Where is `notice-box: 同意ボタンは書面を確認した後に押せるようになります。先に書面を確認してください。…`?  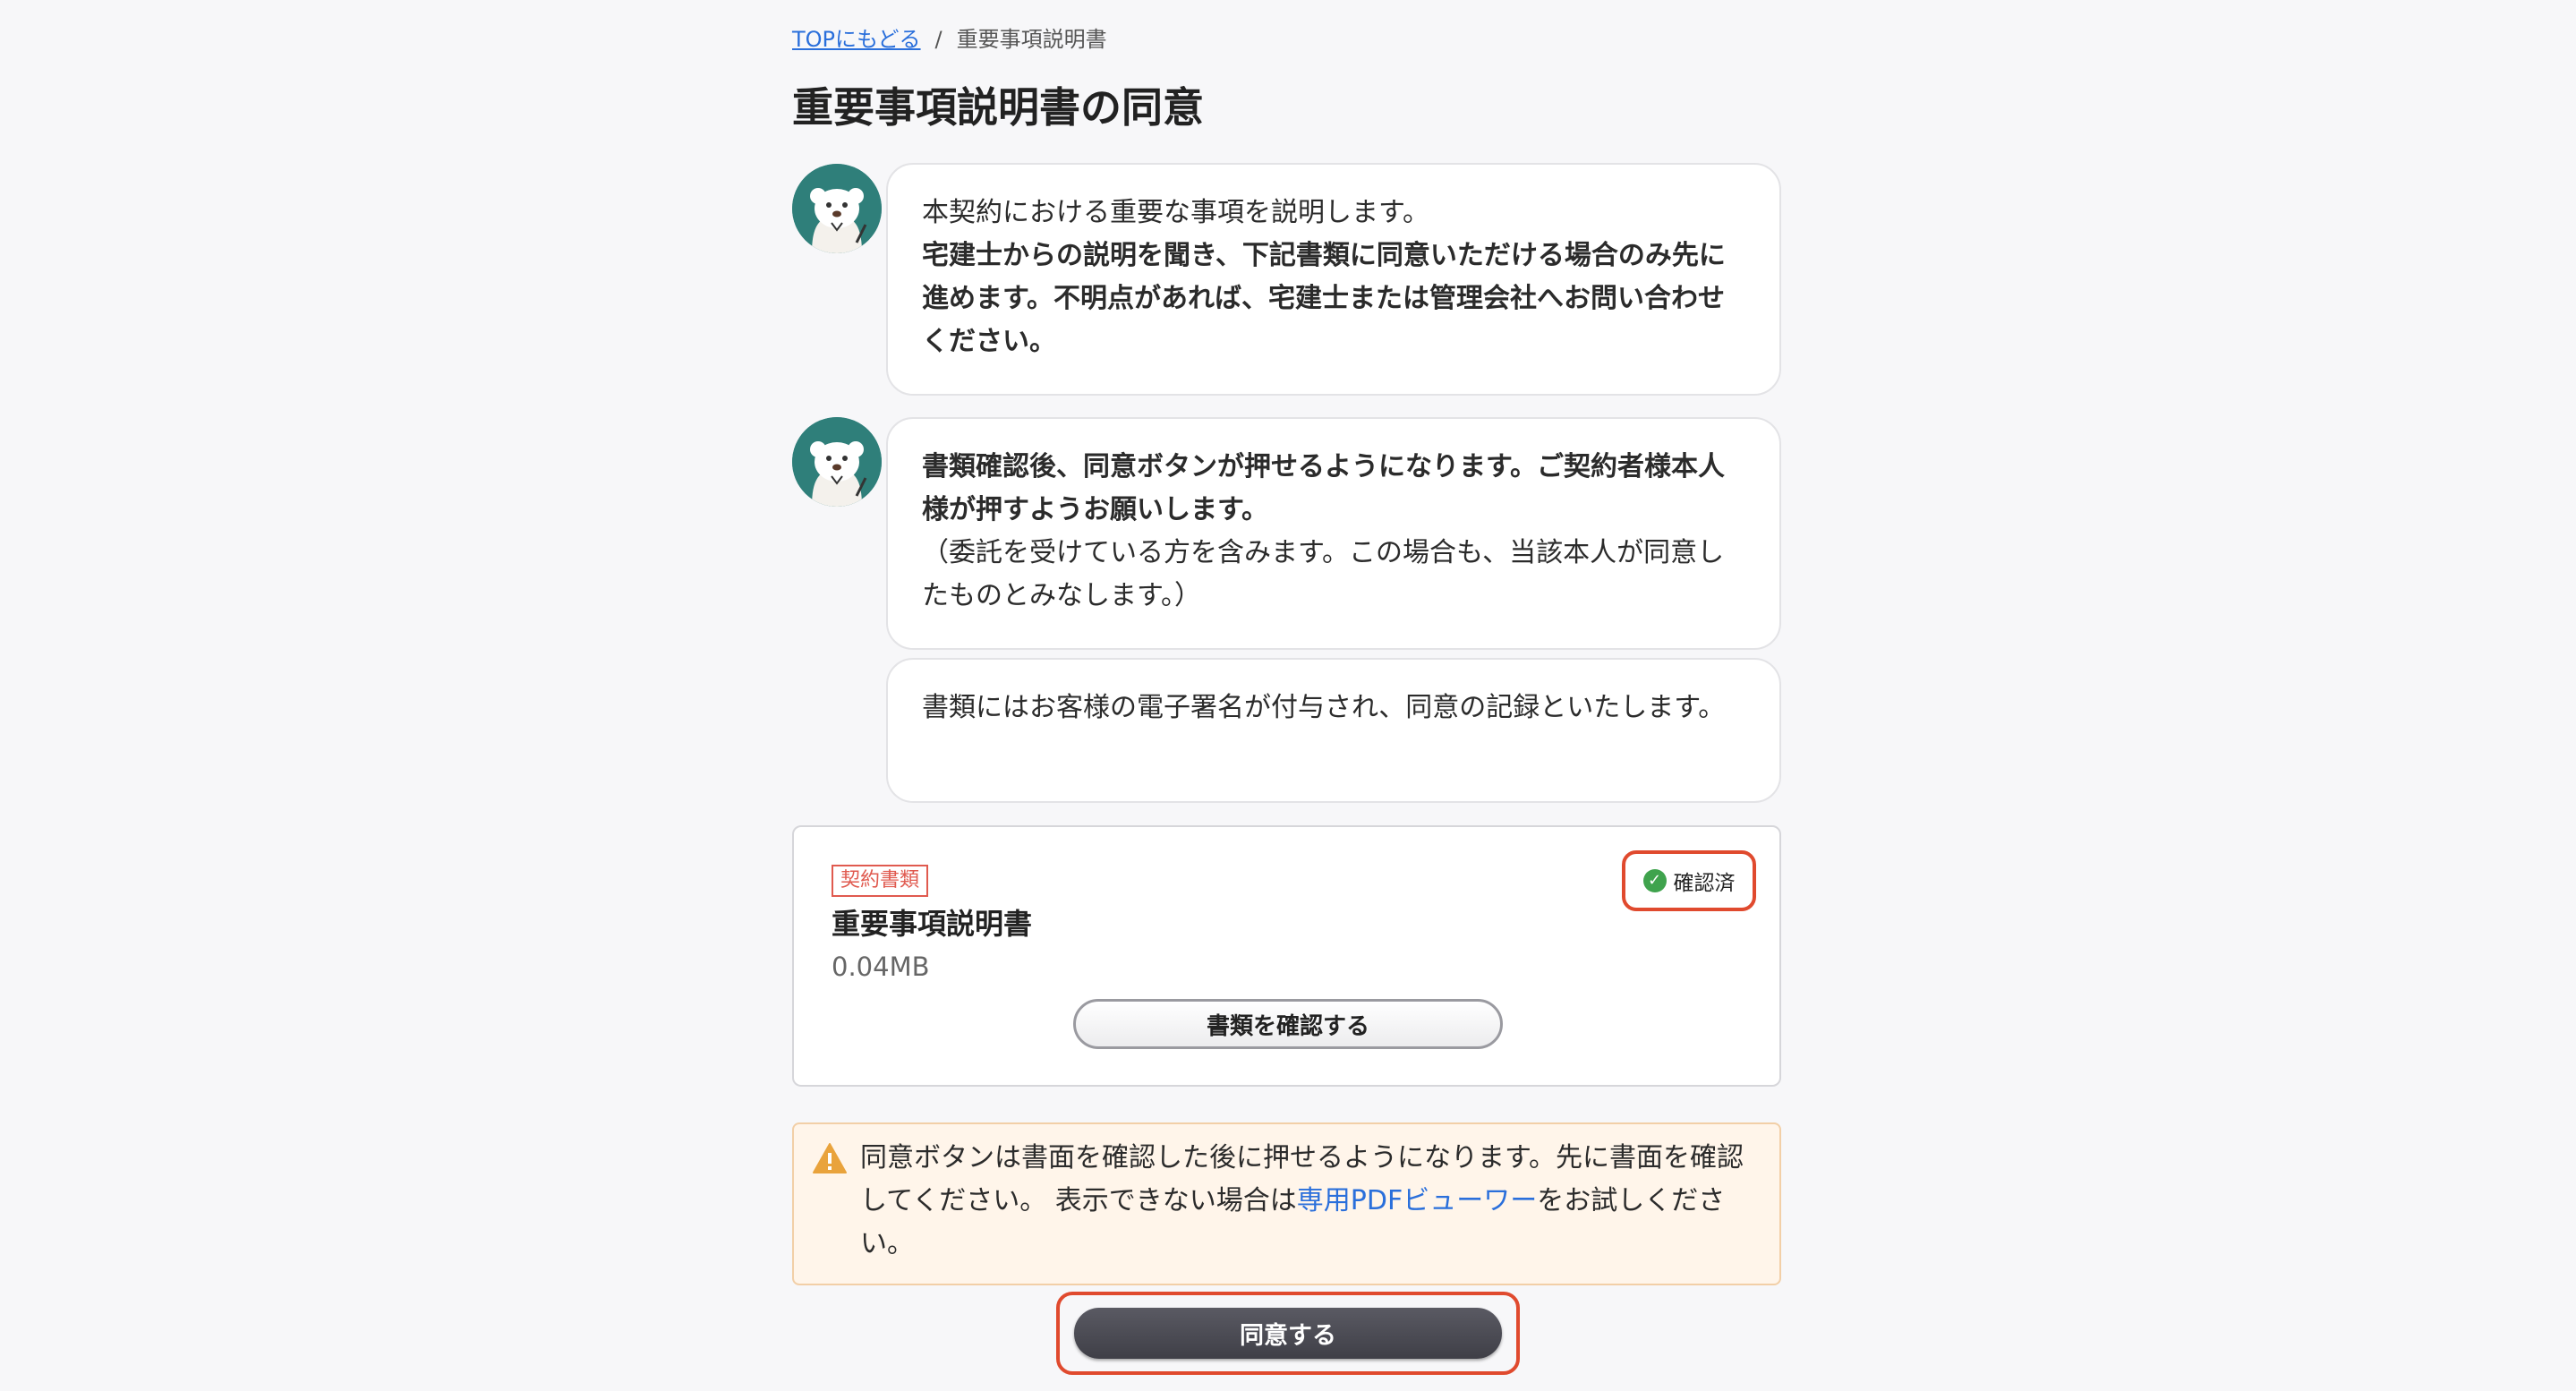
notice-box: 同意ボタンは書面を確認した後に押せるようになります。先に書面を確認してください。… is located at coordinates (1286, 1203).